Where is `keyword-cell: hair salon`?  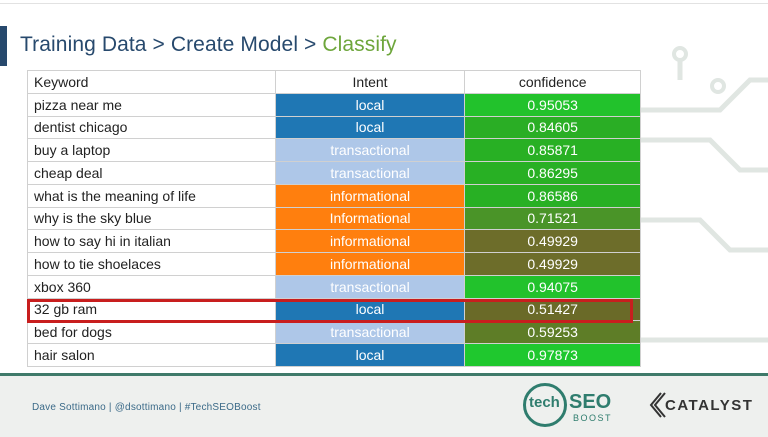 keyword-cell: hair salon is located at coordinates (151, 355).